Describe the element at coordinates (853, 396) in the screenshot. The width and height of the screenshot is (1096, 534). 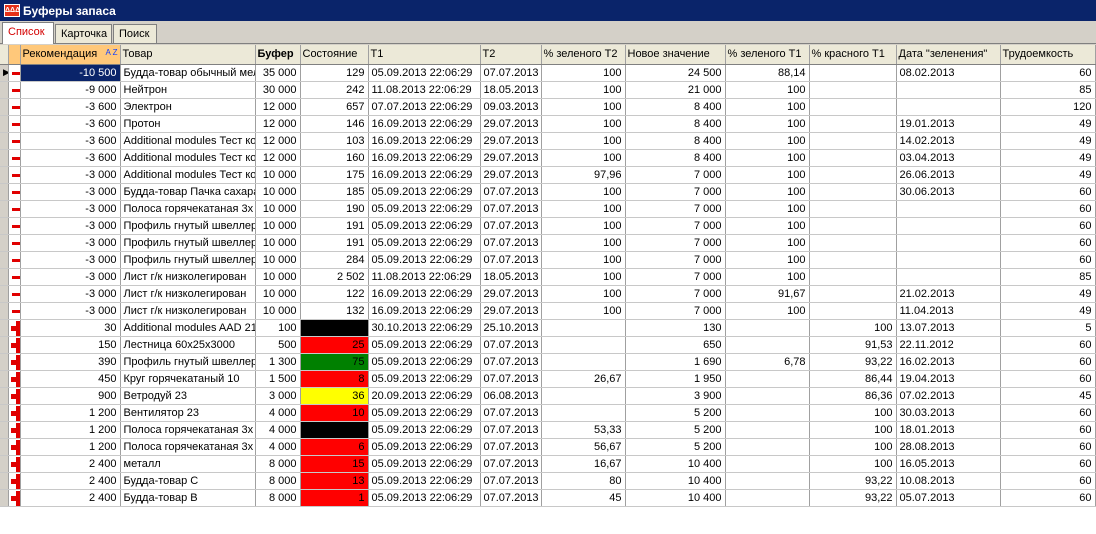
I see `cell-red-t1: 86,36` at that location.